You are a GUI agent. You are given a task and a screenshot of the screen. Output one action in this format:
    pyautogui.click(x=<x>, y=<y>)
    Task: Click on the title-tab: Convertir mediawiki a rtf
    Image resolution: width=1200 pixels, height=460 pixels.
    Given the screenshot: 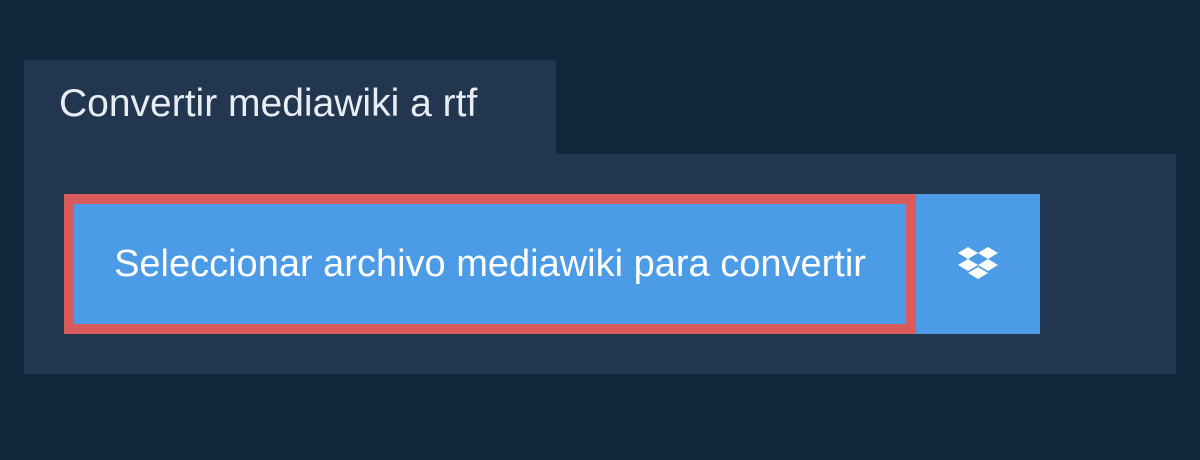 What is the action you would take?
    pyautogui.click(x=290, y=108)
    